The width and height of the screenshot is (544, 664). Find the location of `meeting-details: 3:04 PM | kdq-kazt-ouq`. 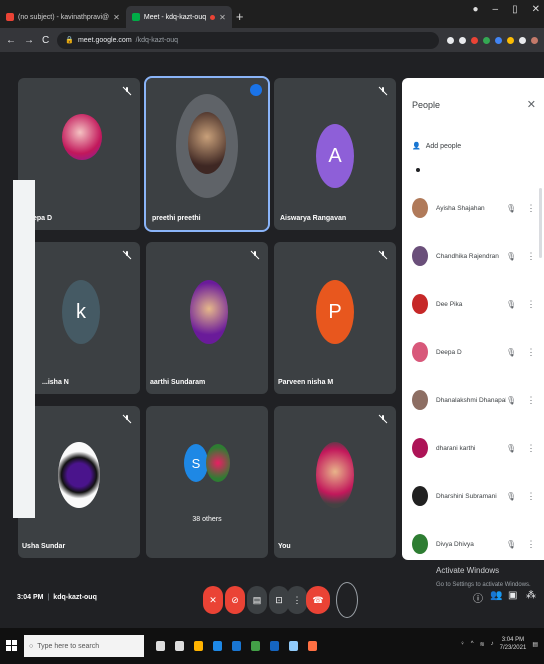

meeting-details: 3:04 PM | kdq-kazt-ouq is located at coordinates (57, 597).